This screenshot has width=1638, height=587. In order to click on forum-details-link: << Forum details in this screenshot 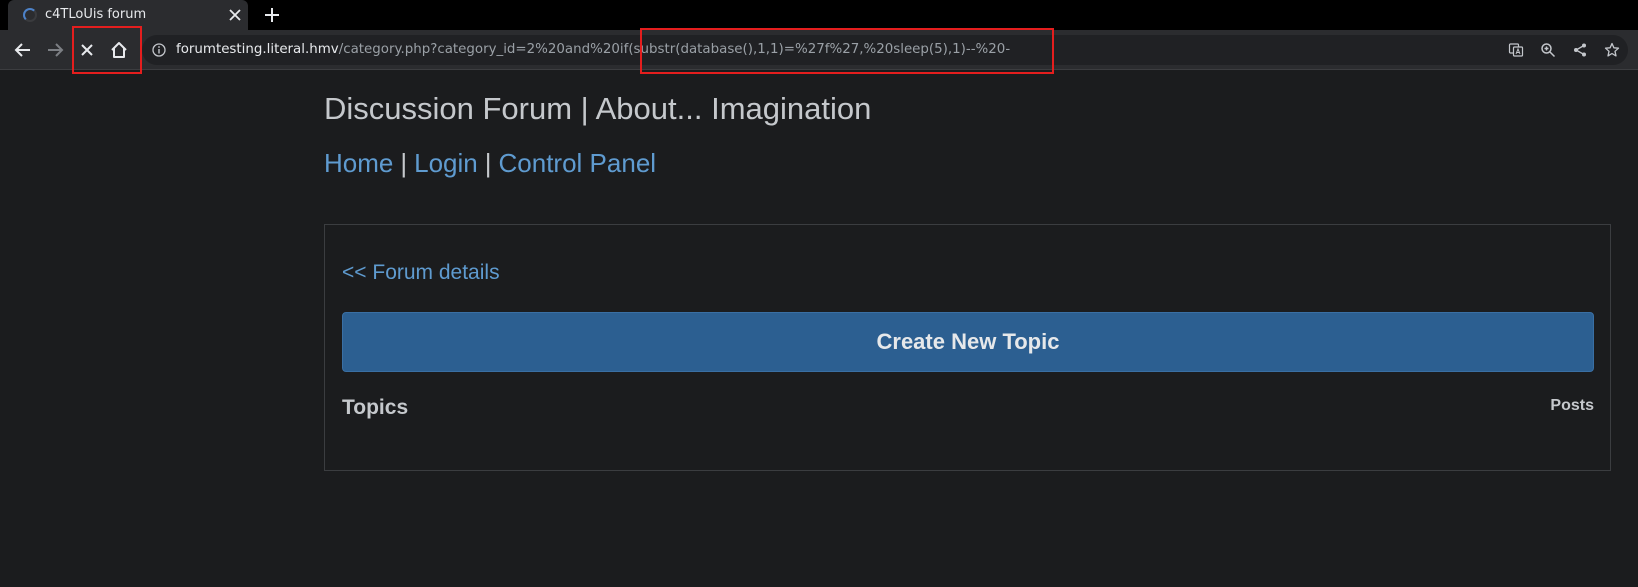, I will do `click(421, 273)`.